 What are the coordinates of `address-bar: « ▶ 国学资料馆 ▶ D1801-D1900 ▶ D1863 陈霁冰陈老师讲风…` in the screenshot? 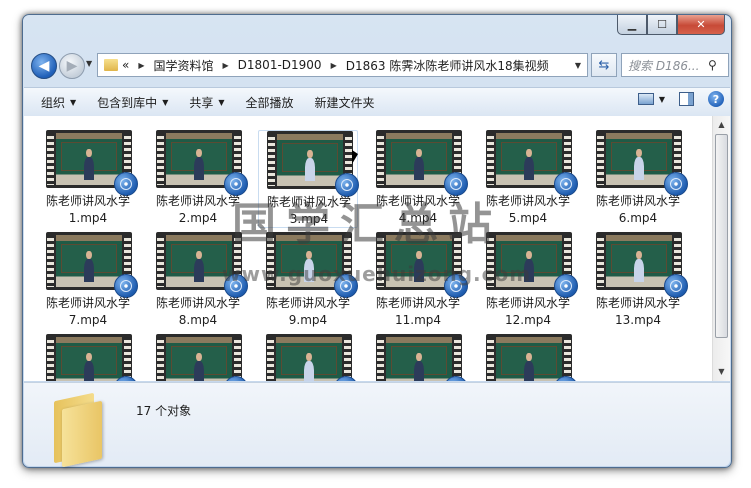 It's located at (342, 65).